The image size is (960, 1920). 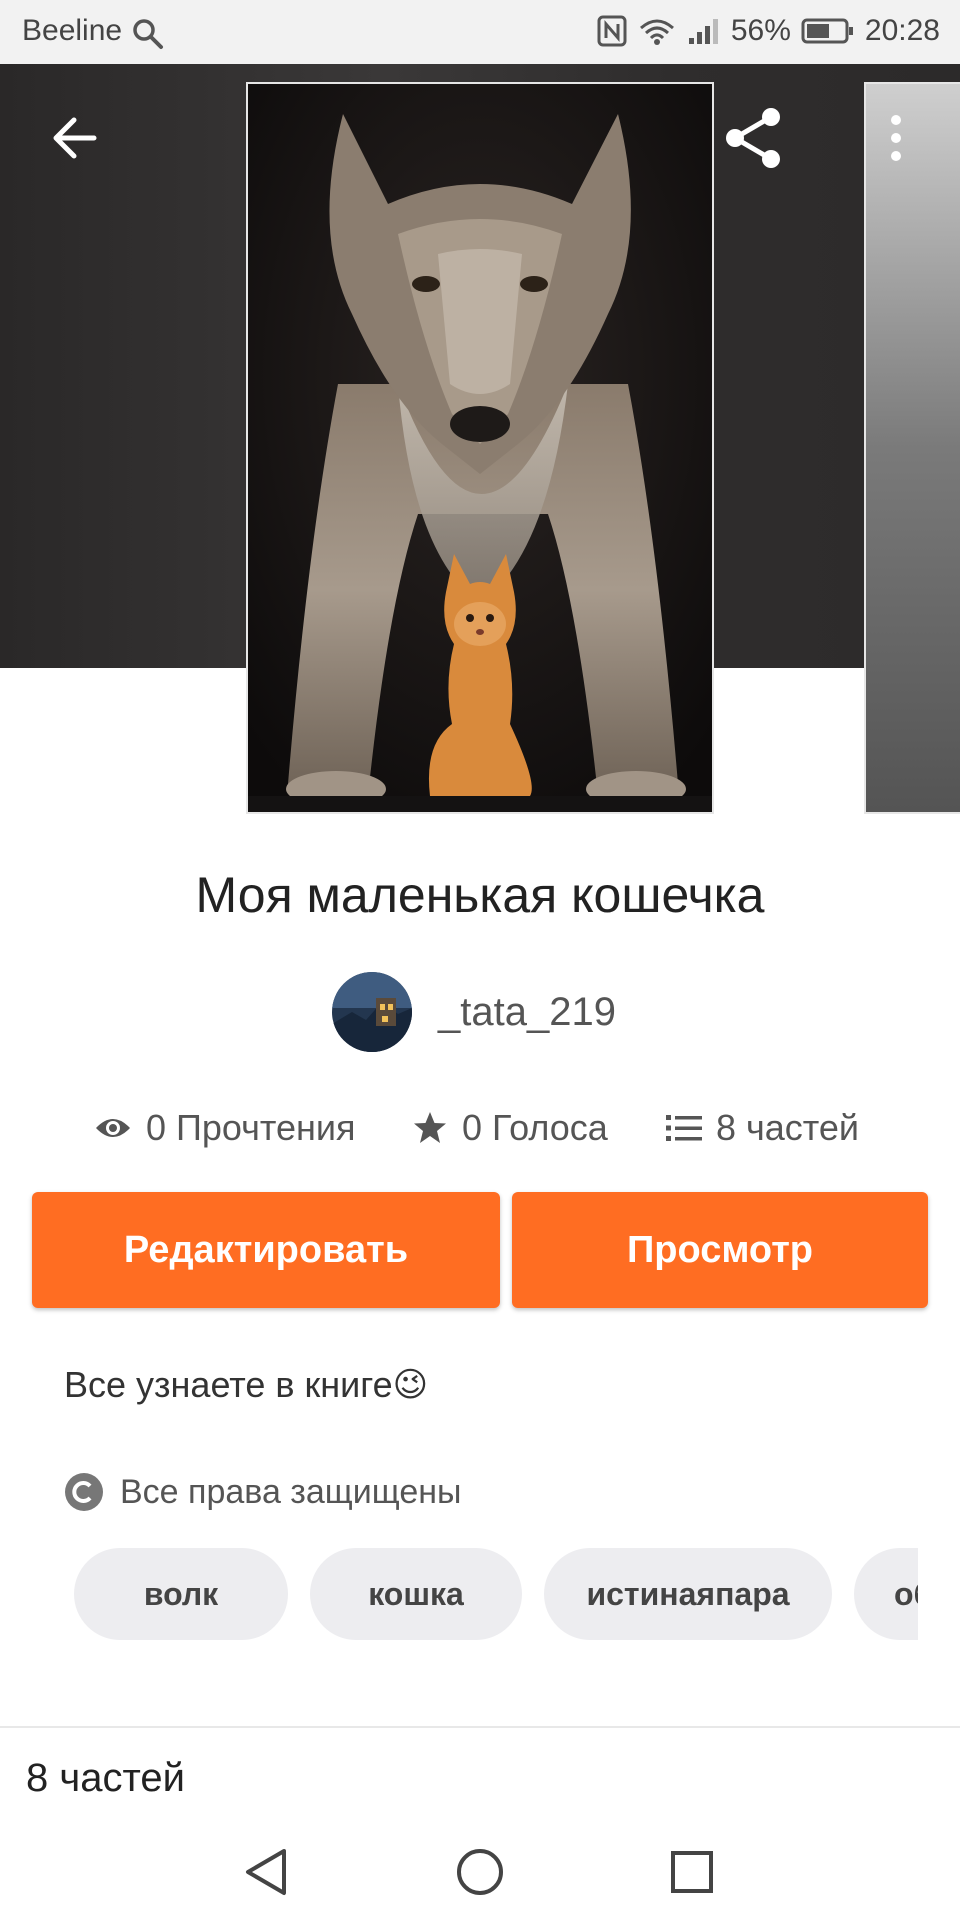 I want to click on star-icon, so click(x=430, y=1127).